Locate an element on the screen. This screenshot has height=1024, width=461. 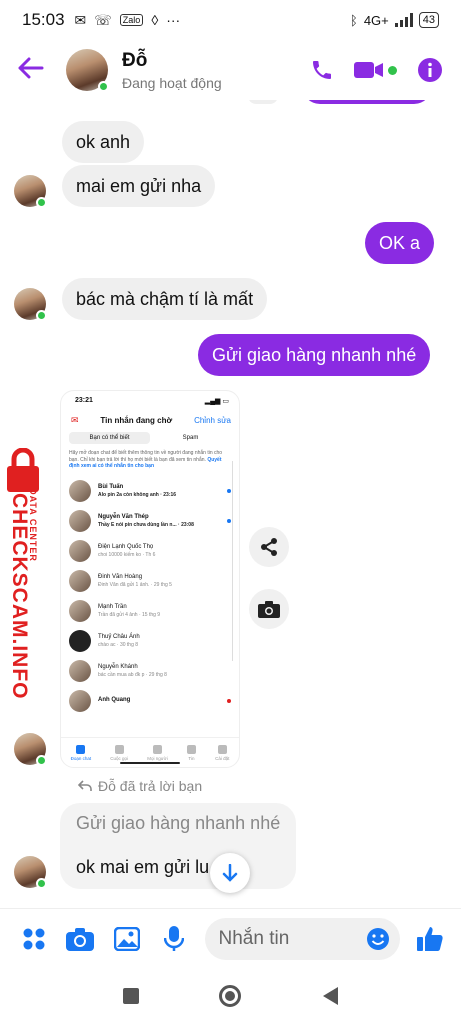
shot-badge: ✉ is located at coordinates (75, 420).